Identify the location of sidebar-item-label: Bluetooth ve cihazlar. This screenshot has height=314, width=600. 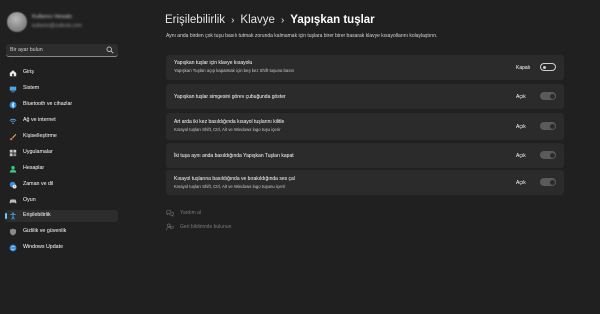
(48, 104).